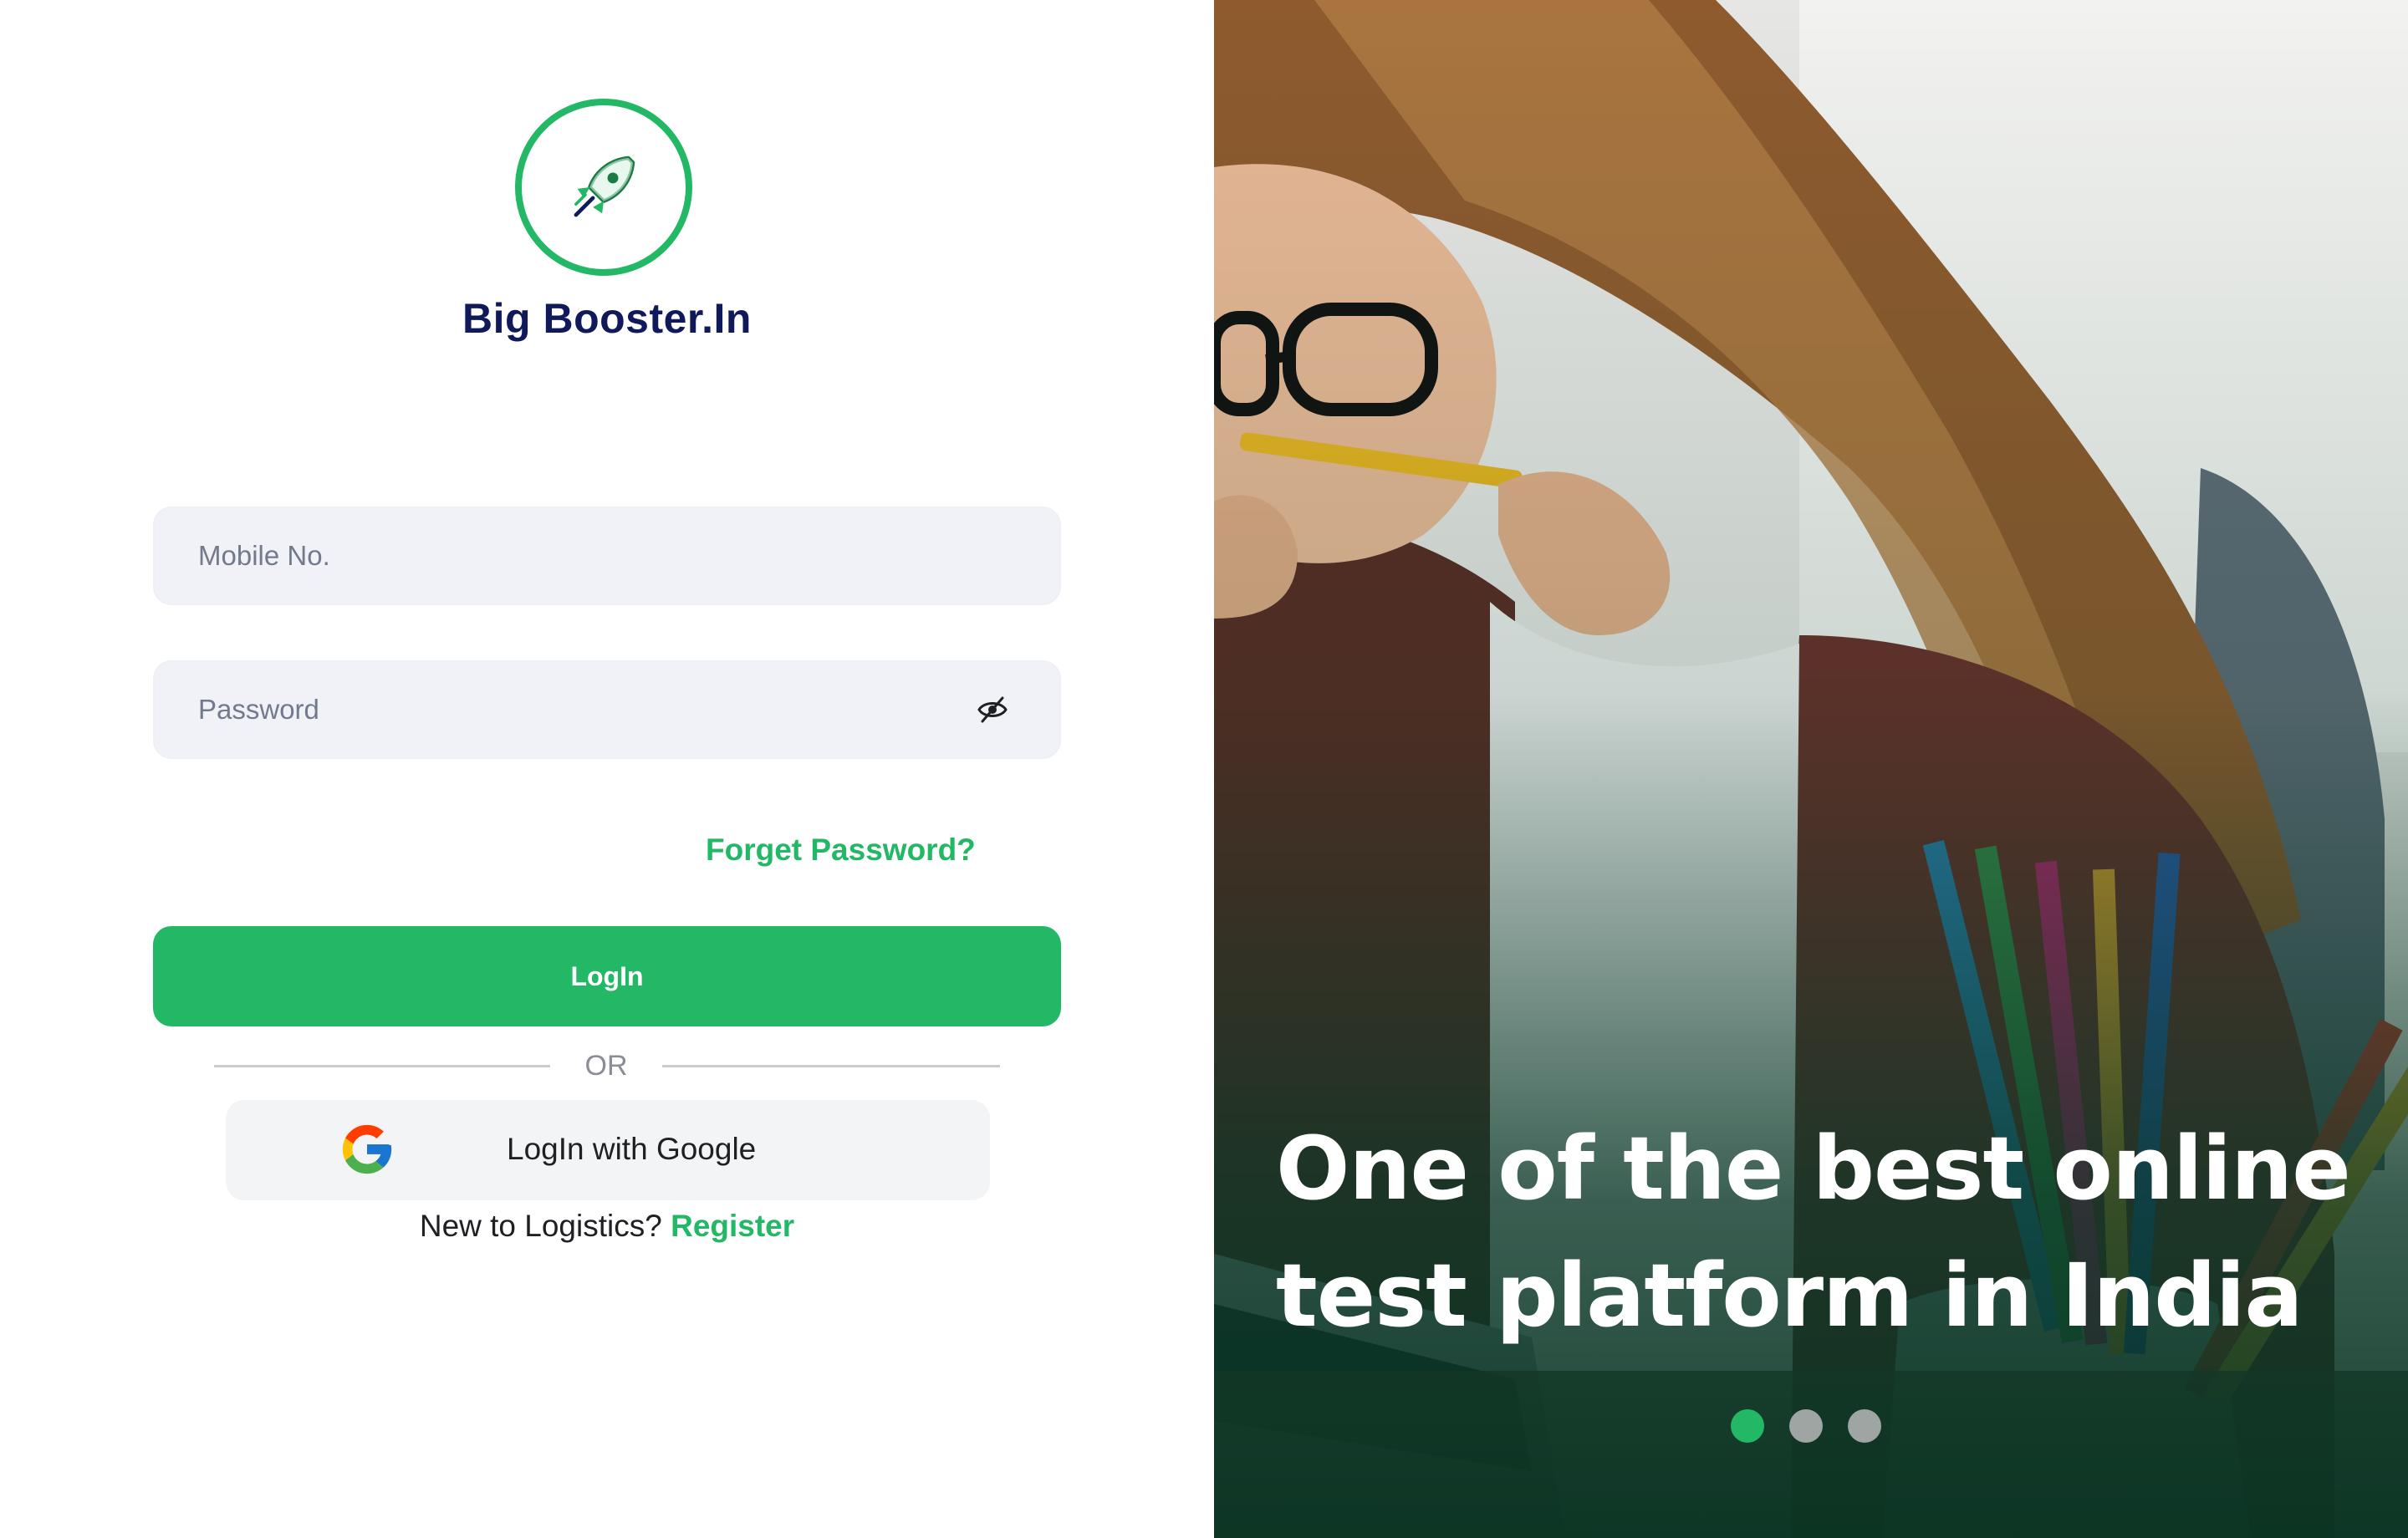 This screenshot has width=2408, height=1538. What do you see at coordinates (632, 1149) in the screenshot?
I see `google-login-label: LogIn with Google` at bounding box center [632, 1149].